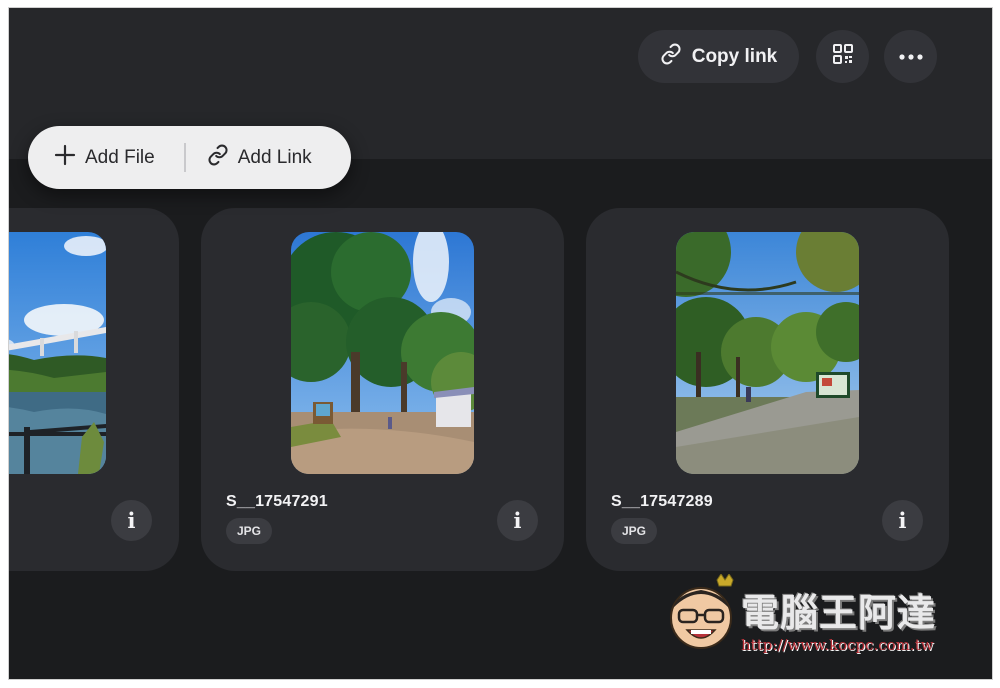 This screenshot has width=1000, height=688. I want to click on copy-link-button: Copy link, so click(718, 56).